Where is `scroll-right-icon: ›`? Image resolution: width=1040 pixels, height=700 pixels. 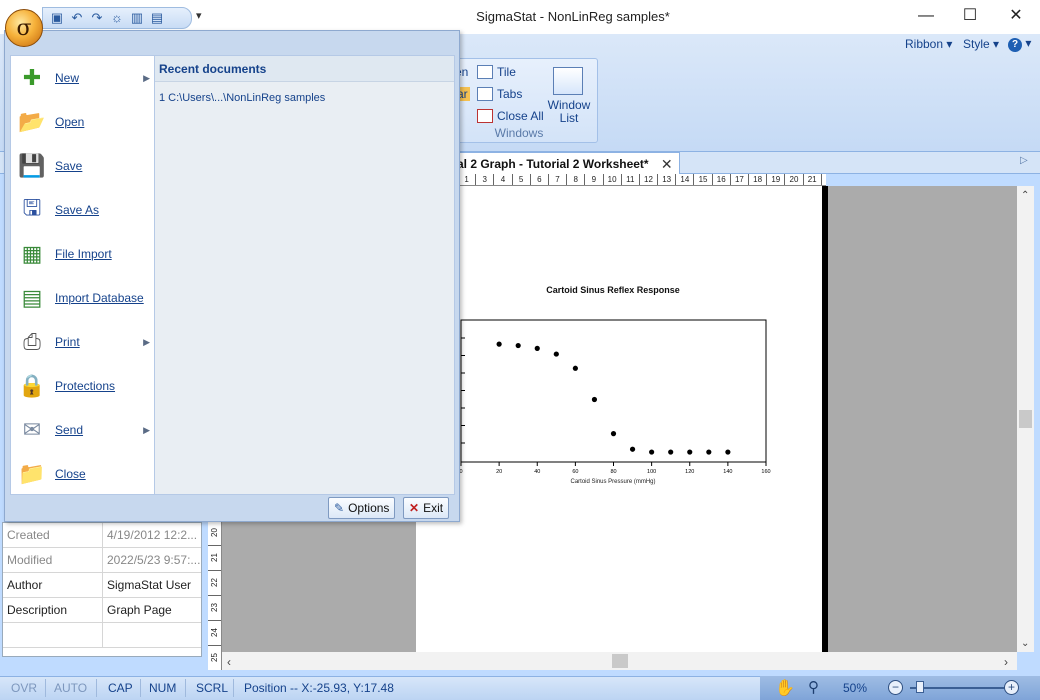
scroll-right-icon: › is located at coordinates (1006, 662).